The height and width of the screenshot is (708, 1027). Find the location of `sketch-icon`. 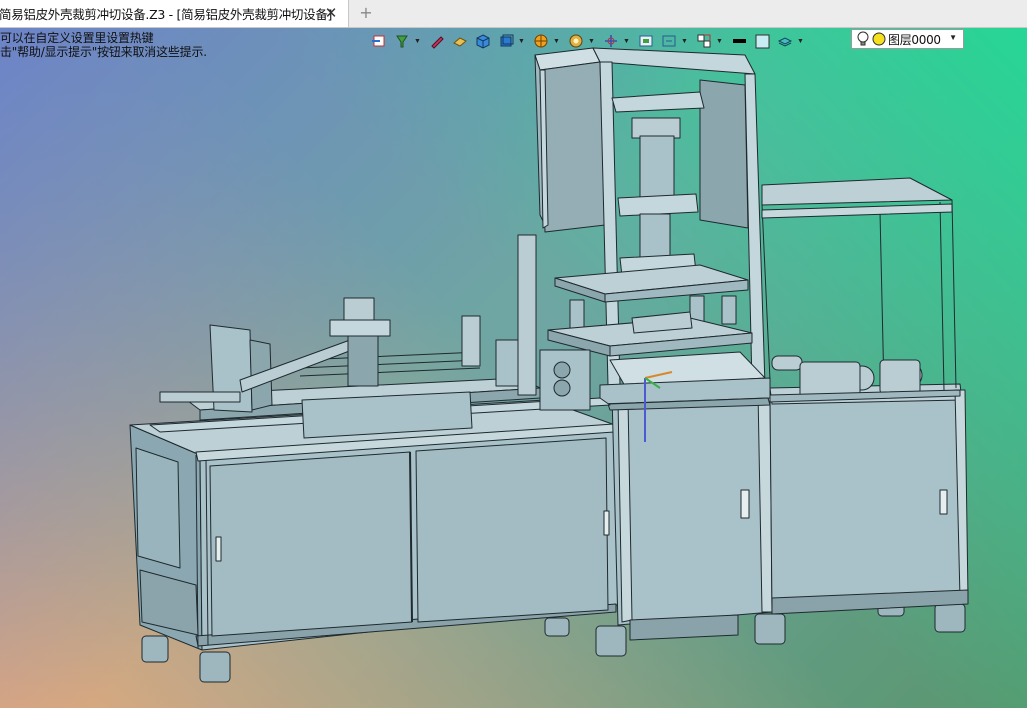

sketch-icon is located at coordinates (460, 41).